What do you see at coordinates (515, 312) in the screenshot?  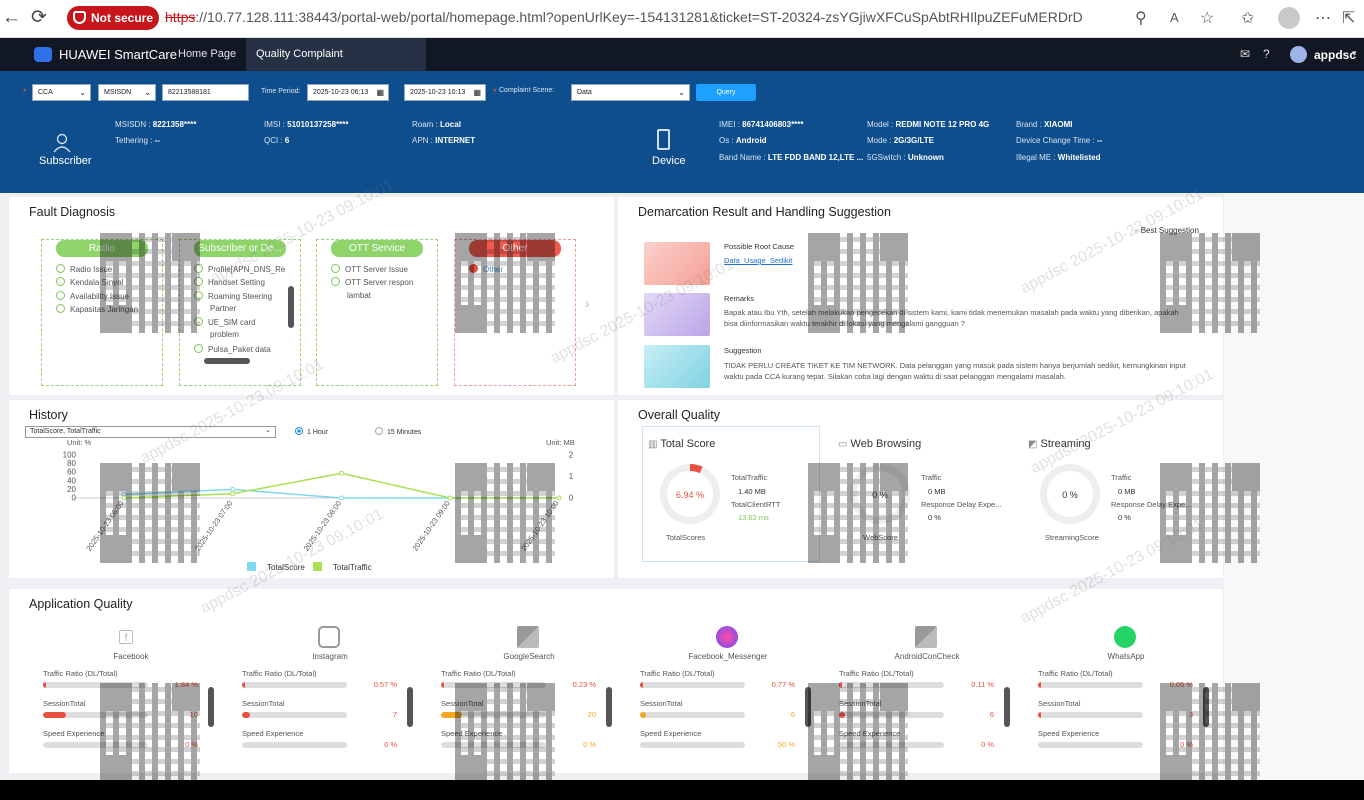 I see `other-card: Other Other` at bounding box center [515, 312].